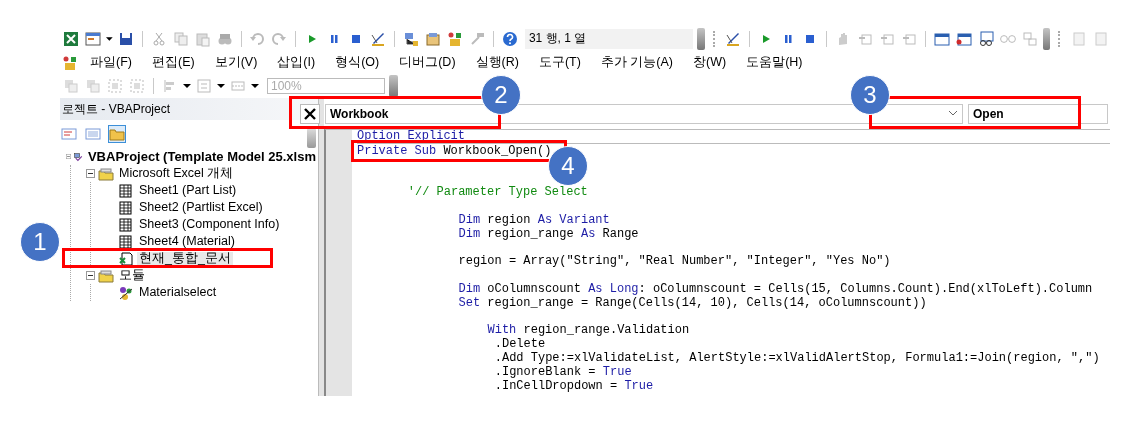 The width and height of the screenshot is (1132, 422). What do you see at coordinates (201, 207) in the screenshot?
I see `tree-item: Sheet2 (Partlist Excel)` at bounding box center [201, 207].